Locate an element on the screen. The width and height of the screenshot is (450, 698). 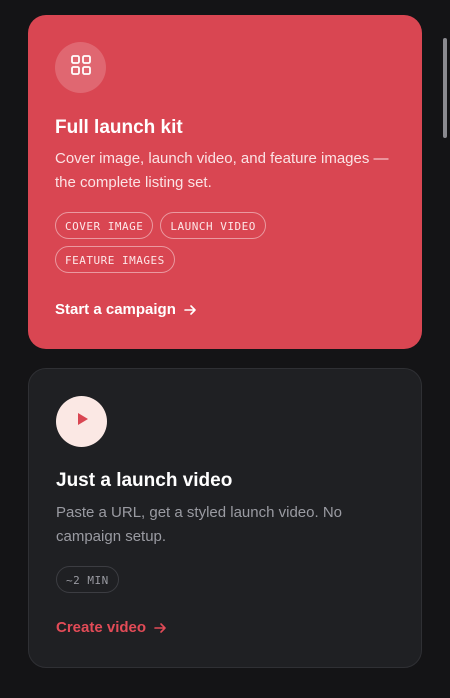
card-title: Full launch kit is located at coordinates (119, 127).